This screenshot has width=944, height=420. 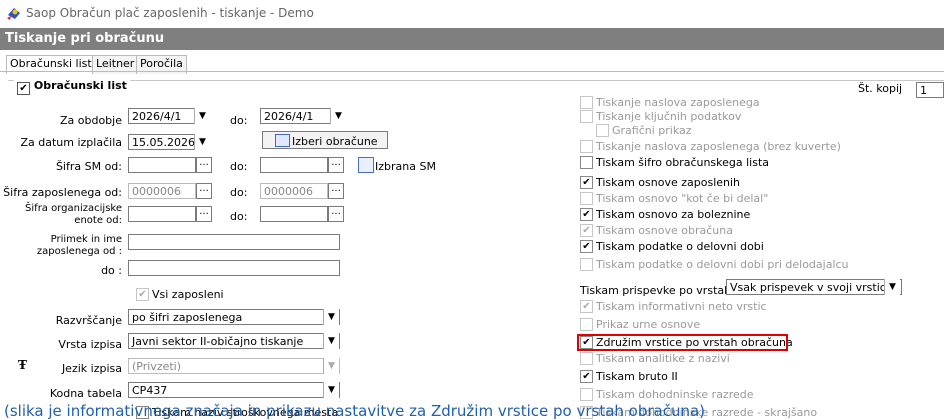 I want to click on prispevke-label: Tiskam prispevke po vrstah, so click(x=656, y=290).